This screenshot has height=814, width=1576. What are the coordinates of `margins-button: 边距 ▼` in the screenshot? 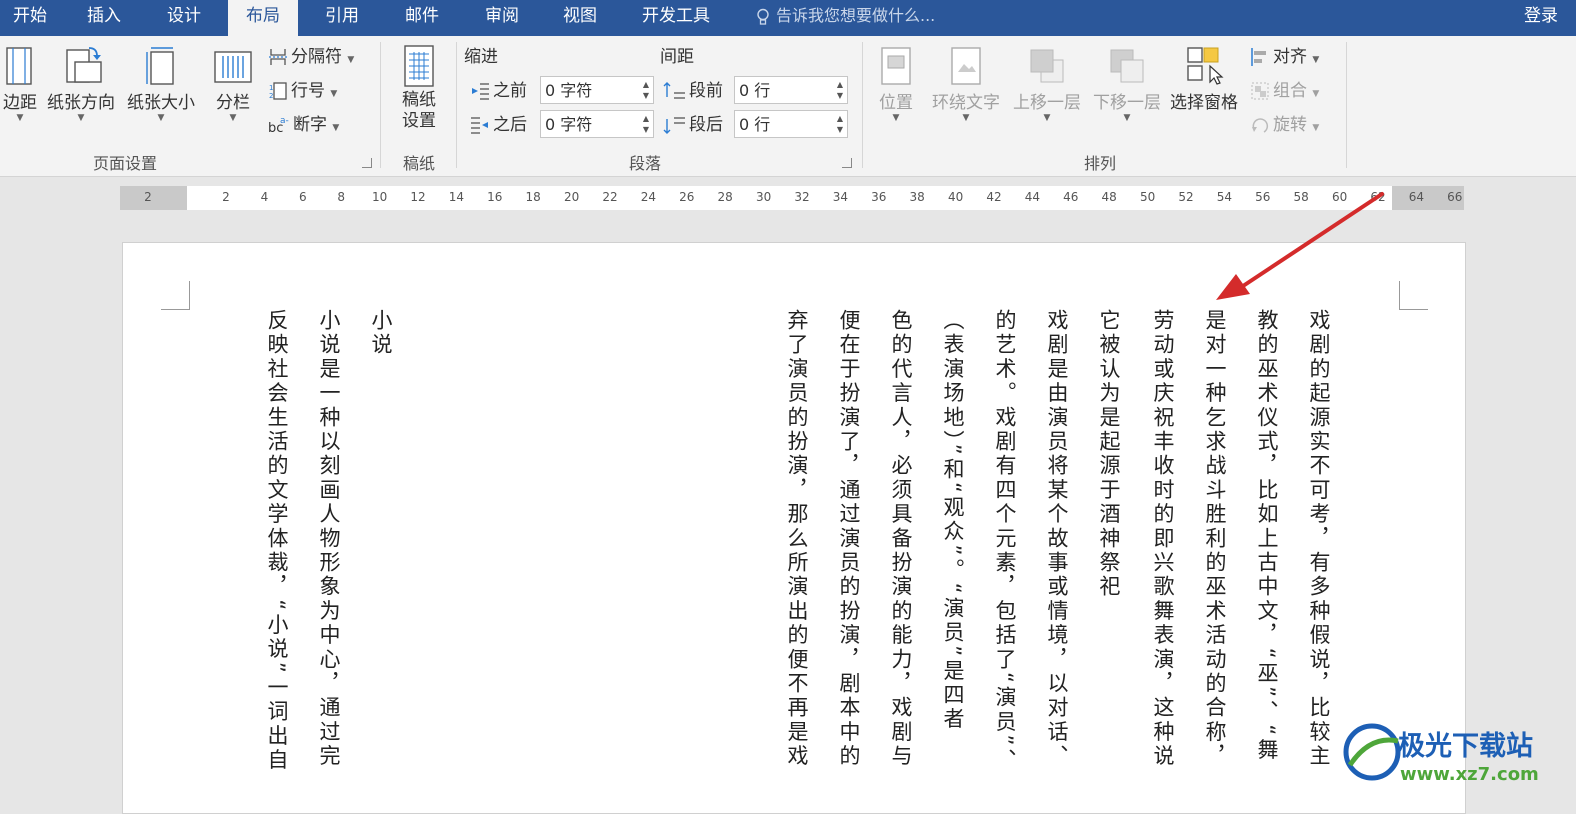 It's located at (20, 83).